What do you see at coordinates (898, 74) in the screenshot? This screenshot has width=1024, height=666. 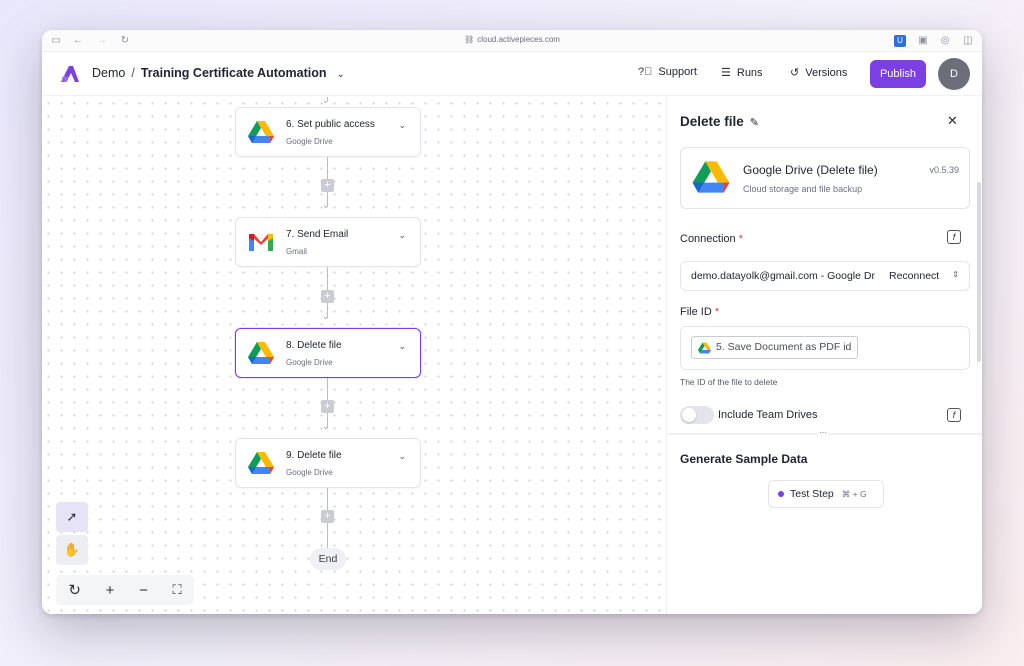 I see `publish-button: Publish` at bounding box center [898, 74].